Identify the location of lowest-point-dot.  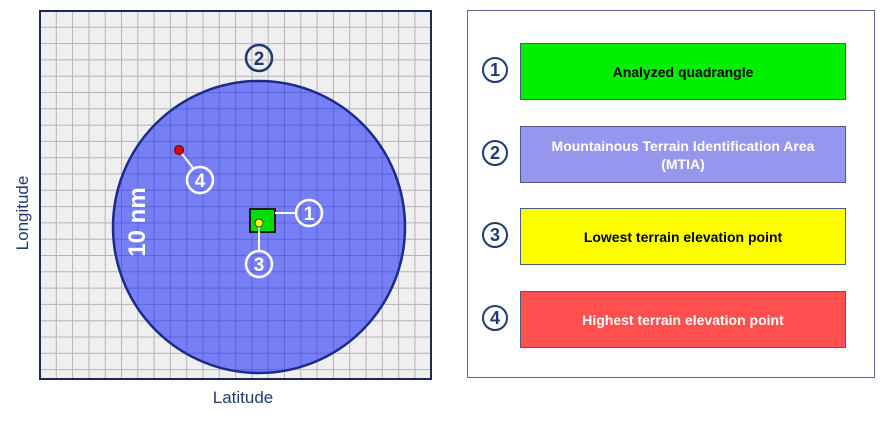
(259, 223).